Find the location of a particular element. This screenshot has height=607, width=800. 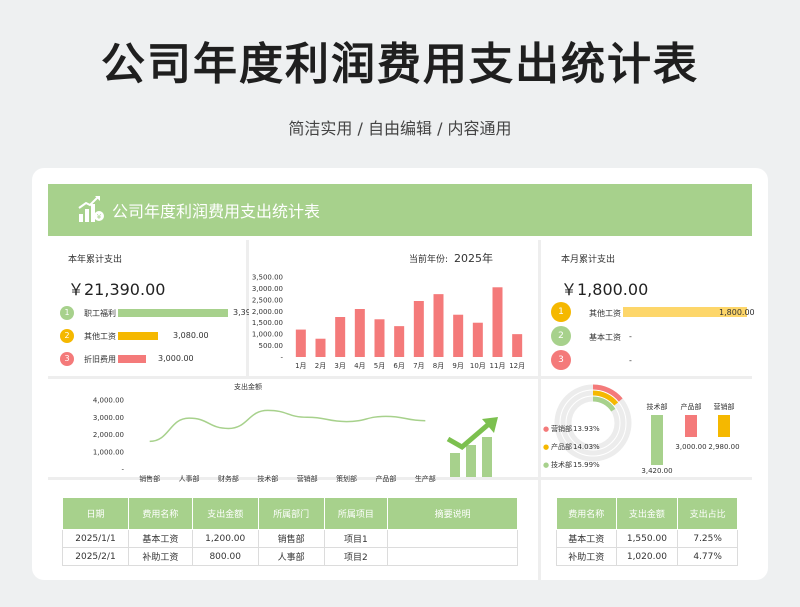

table-cell: 1,020.00 is located at coordinates (647, 556).